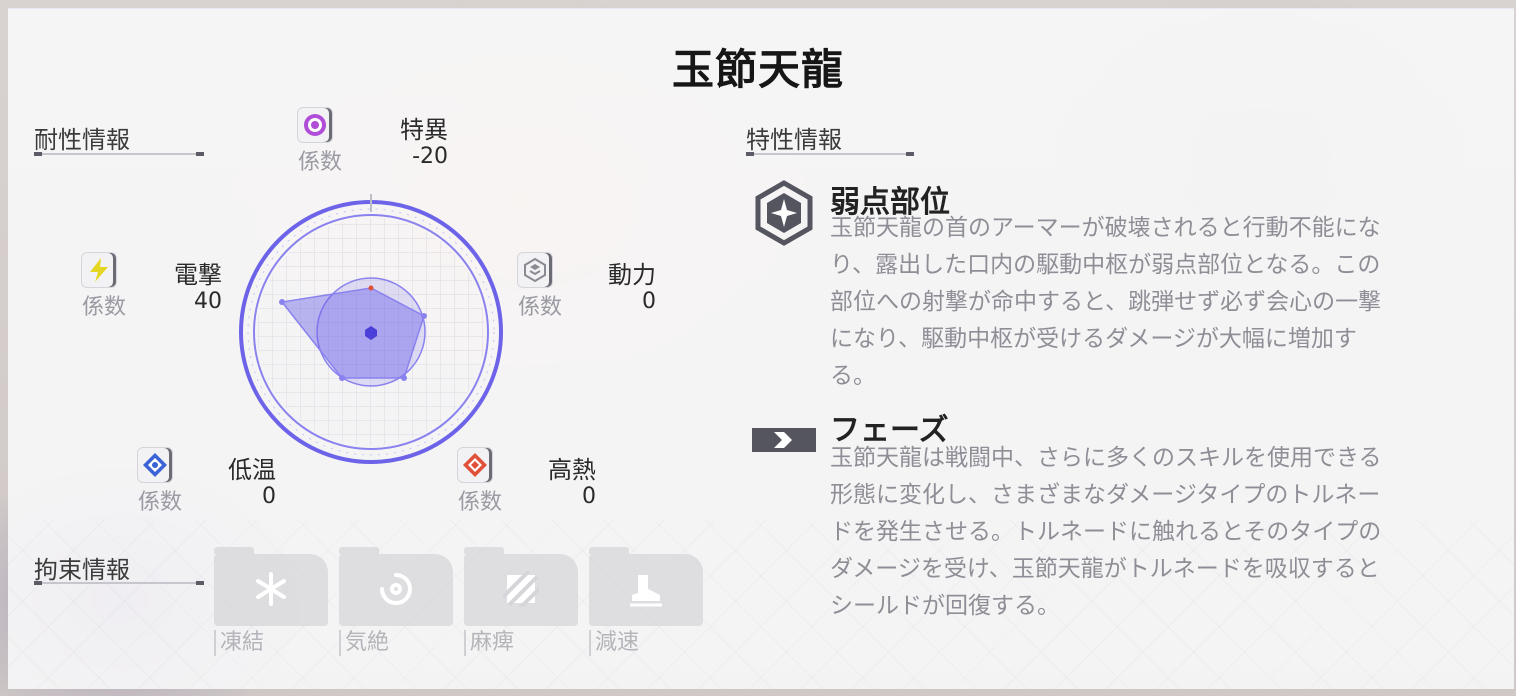 The width and height of the screenshot is (1516, 696). I want to click on kinetic-cube-icon, so click(535, 270).